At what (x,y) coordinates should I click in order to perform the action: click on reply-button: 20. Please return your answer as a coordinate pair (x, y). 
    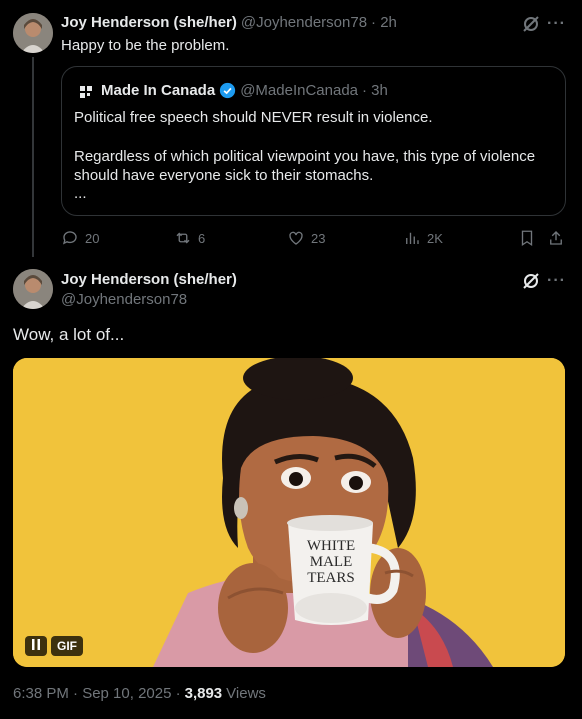
    Looking at the image, I should click on (80, 238).